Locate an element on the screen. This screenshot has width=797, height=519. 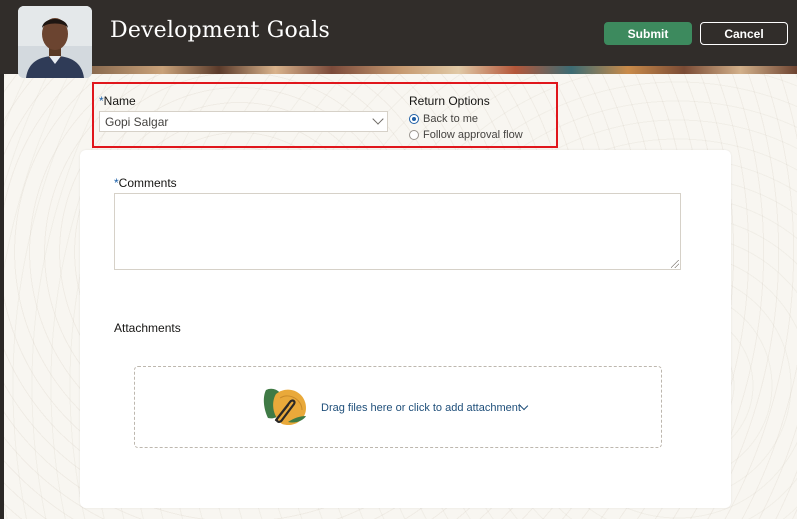
attachment-paperclip-icon is located at coordinates (284, 407).